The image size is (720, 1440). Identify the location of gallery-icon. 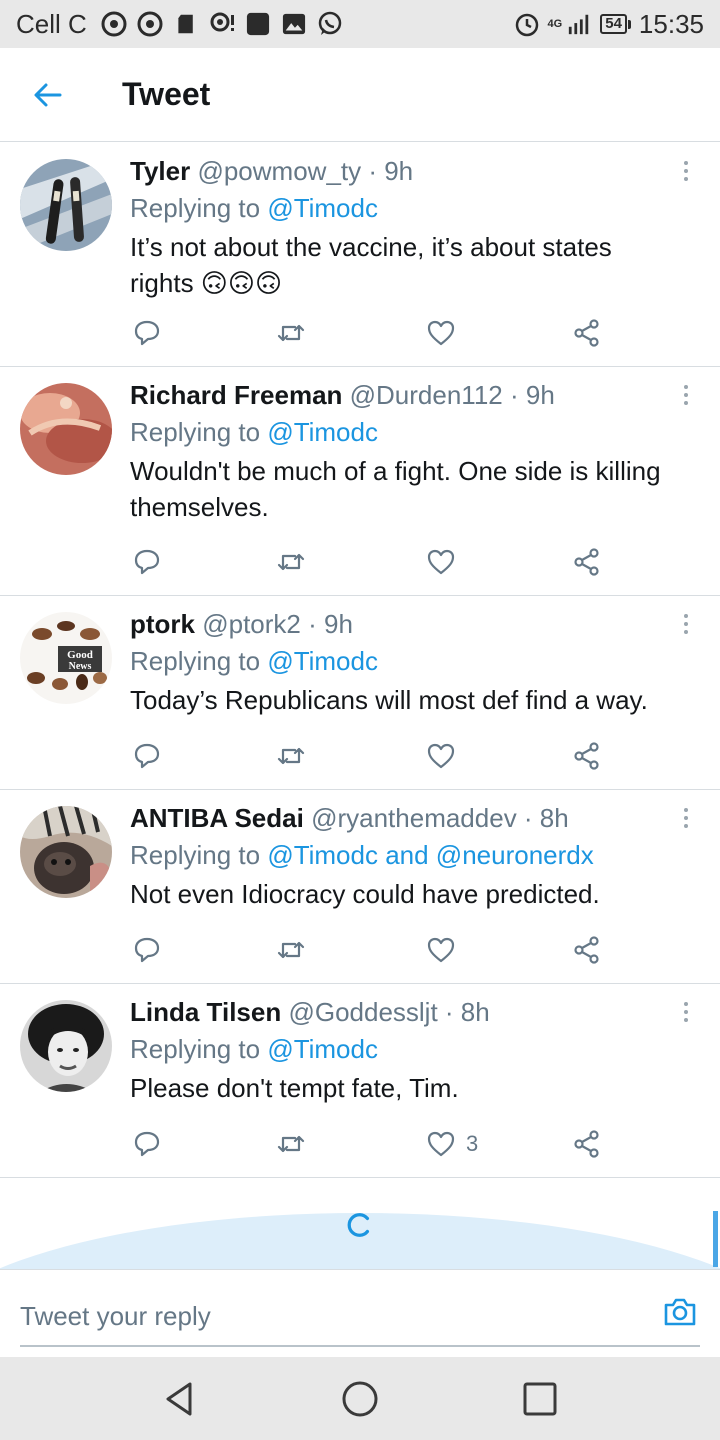
(294, 24).